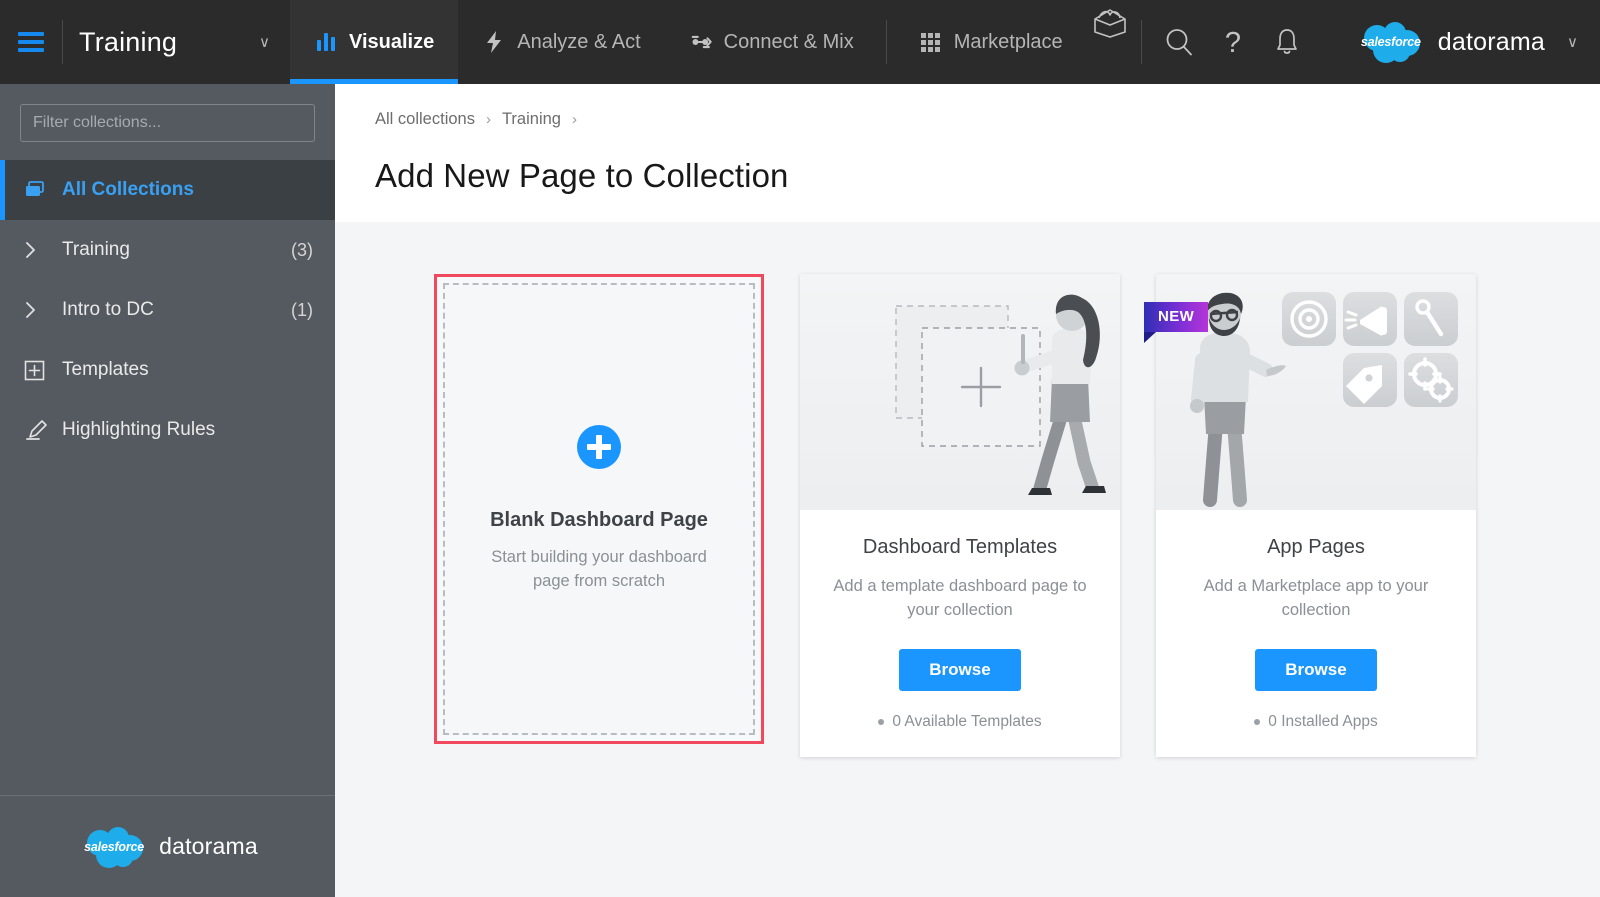 This screenshot has width=1600, height=897. Describe the element at coordinates (392, 41) in the screenshot. I see `tab-visualize-label: Visualize` at that location.